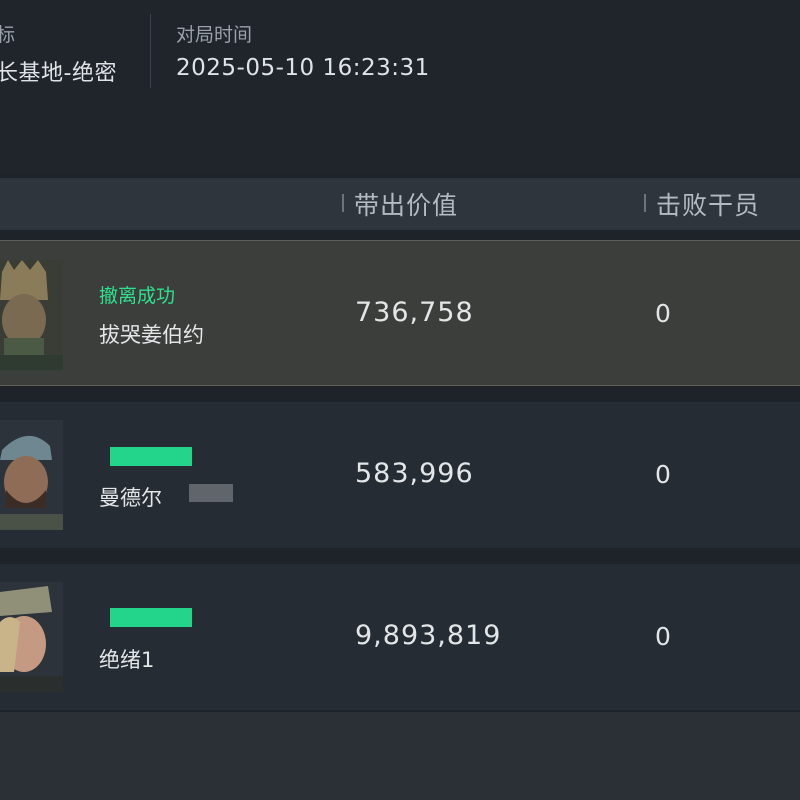 The image size is (800, 800). Describe the element at coordinates (414, 473) in the screenshot. I see `extracted-value: 583,996` at that location.